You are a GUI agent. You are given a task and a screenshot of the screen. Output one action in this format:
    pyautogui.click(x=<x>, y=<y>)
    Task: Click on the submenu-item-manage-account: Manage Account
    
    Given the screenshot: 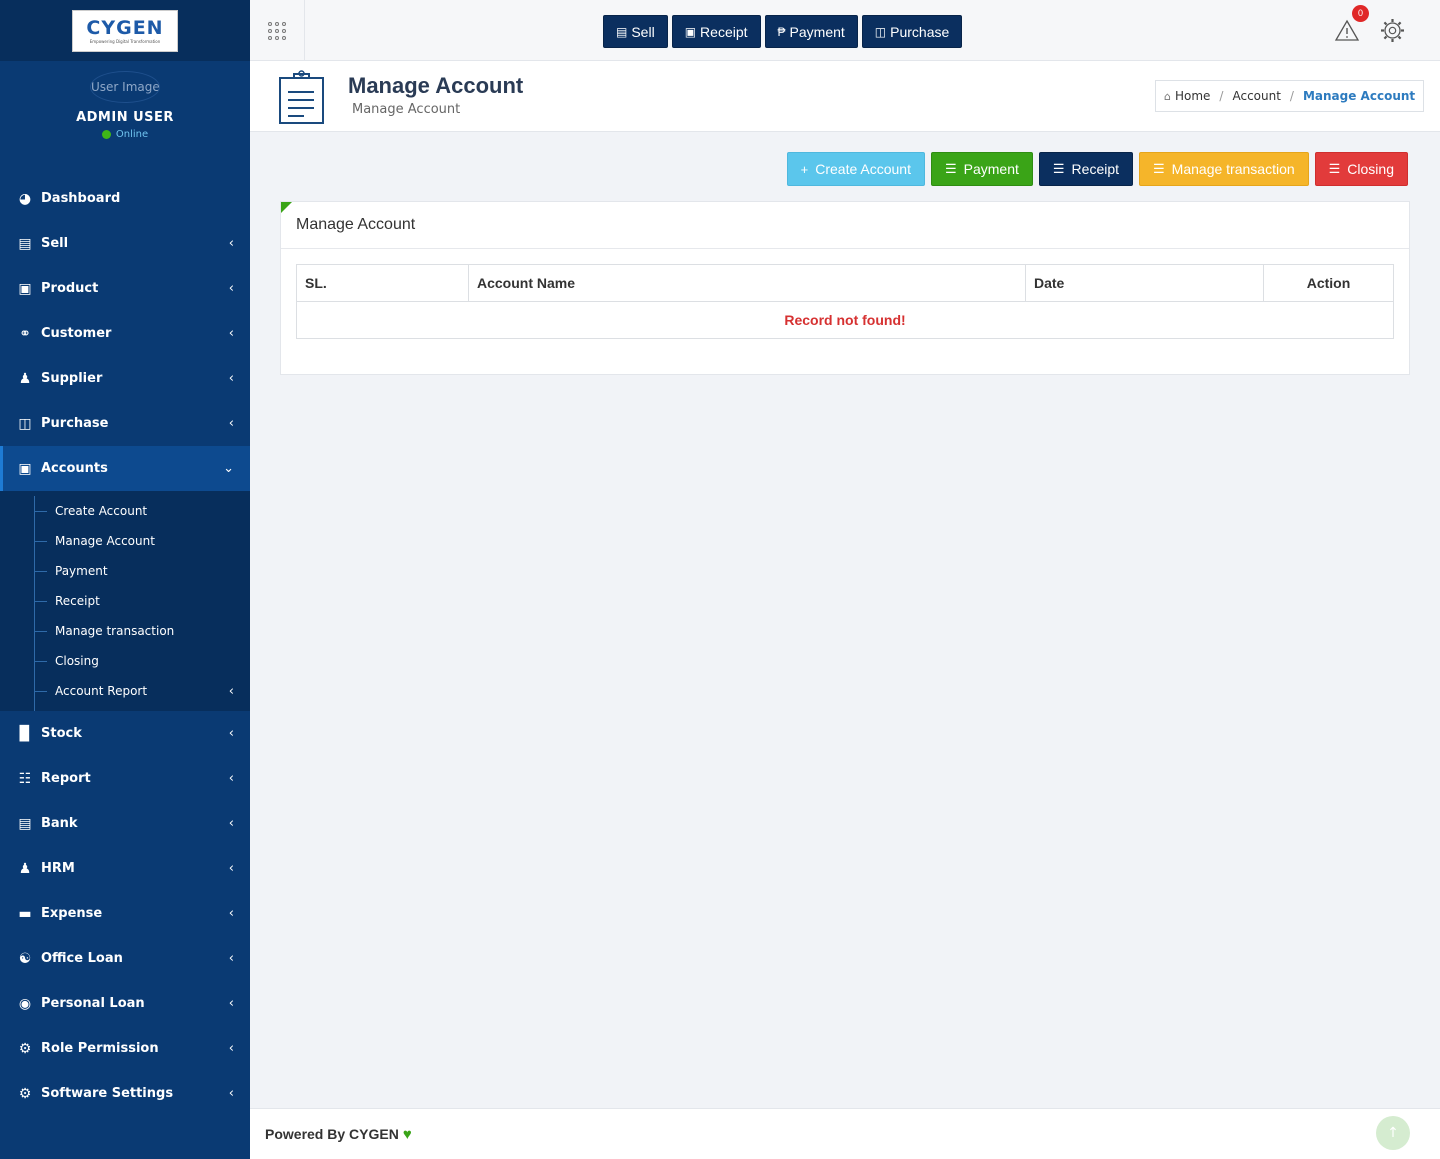 What is the action you would take?
    pyautogui.click(x=125, y=541)
    